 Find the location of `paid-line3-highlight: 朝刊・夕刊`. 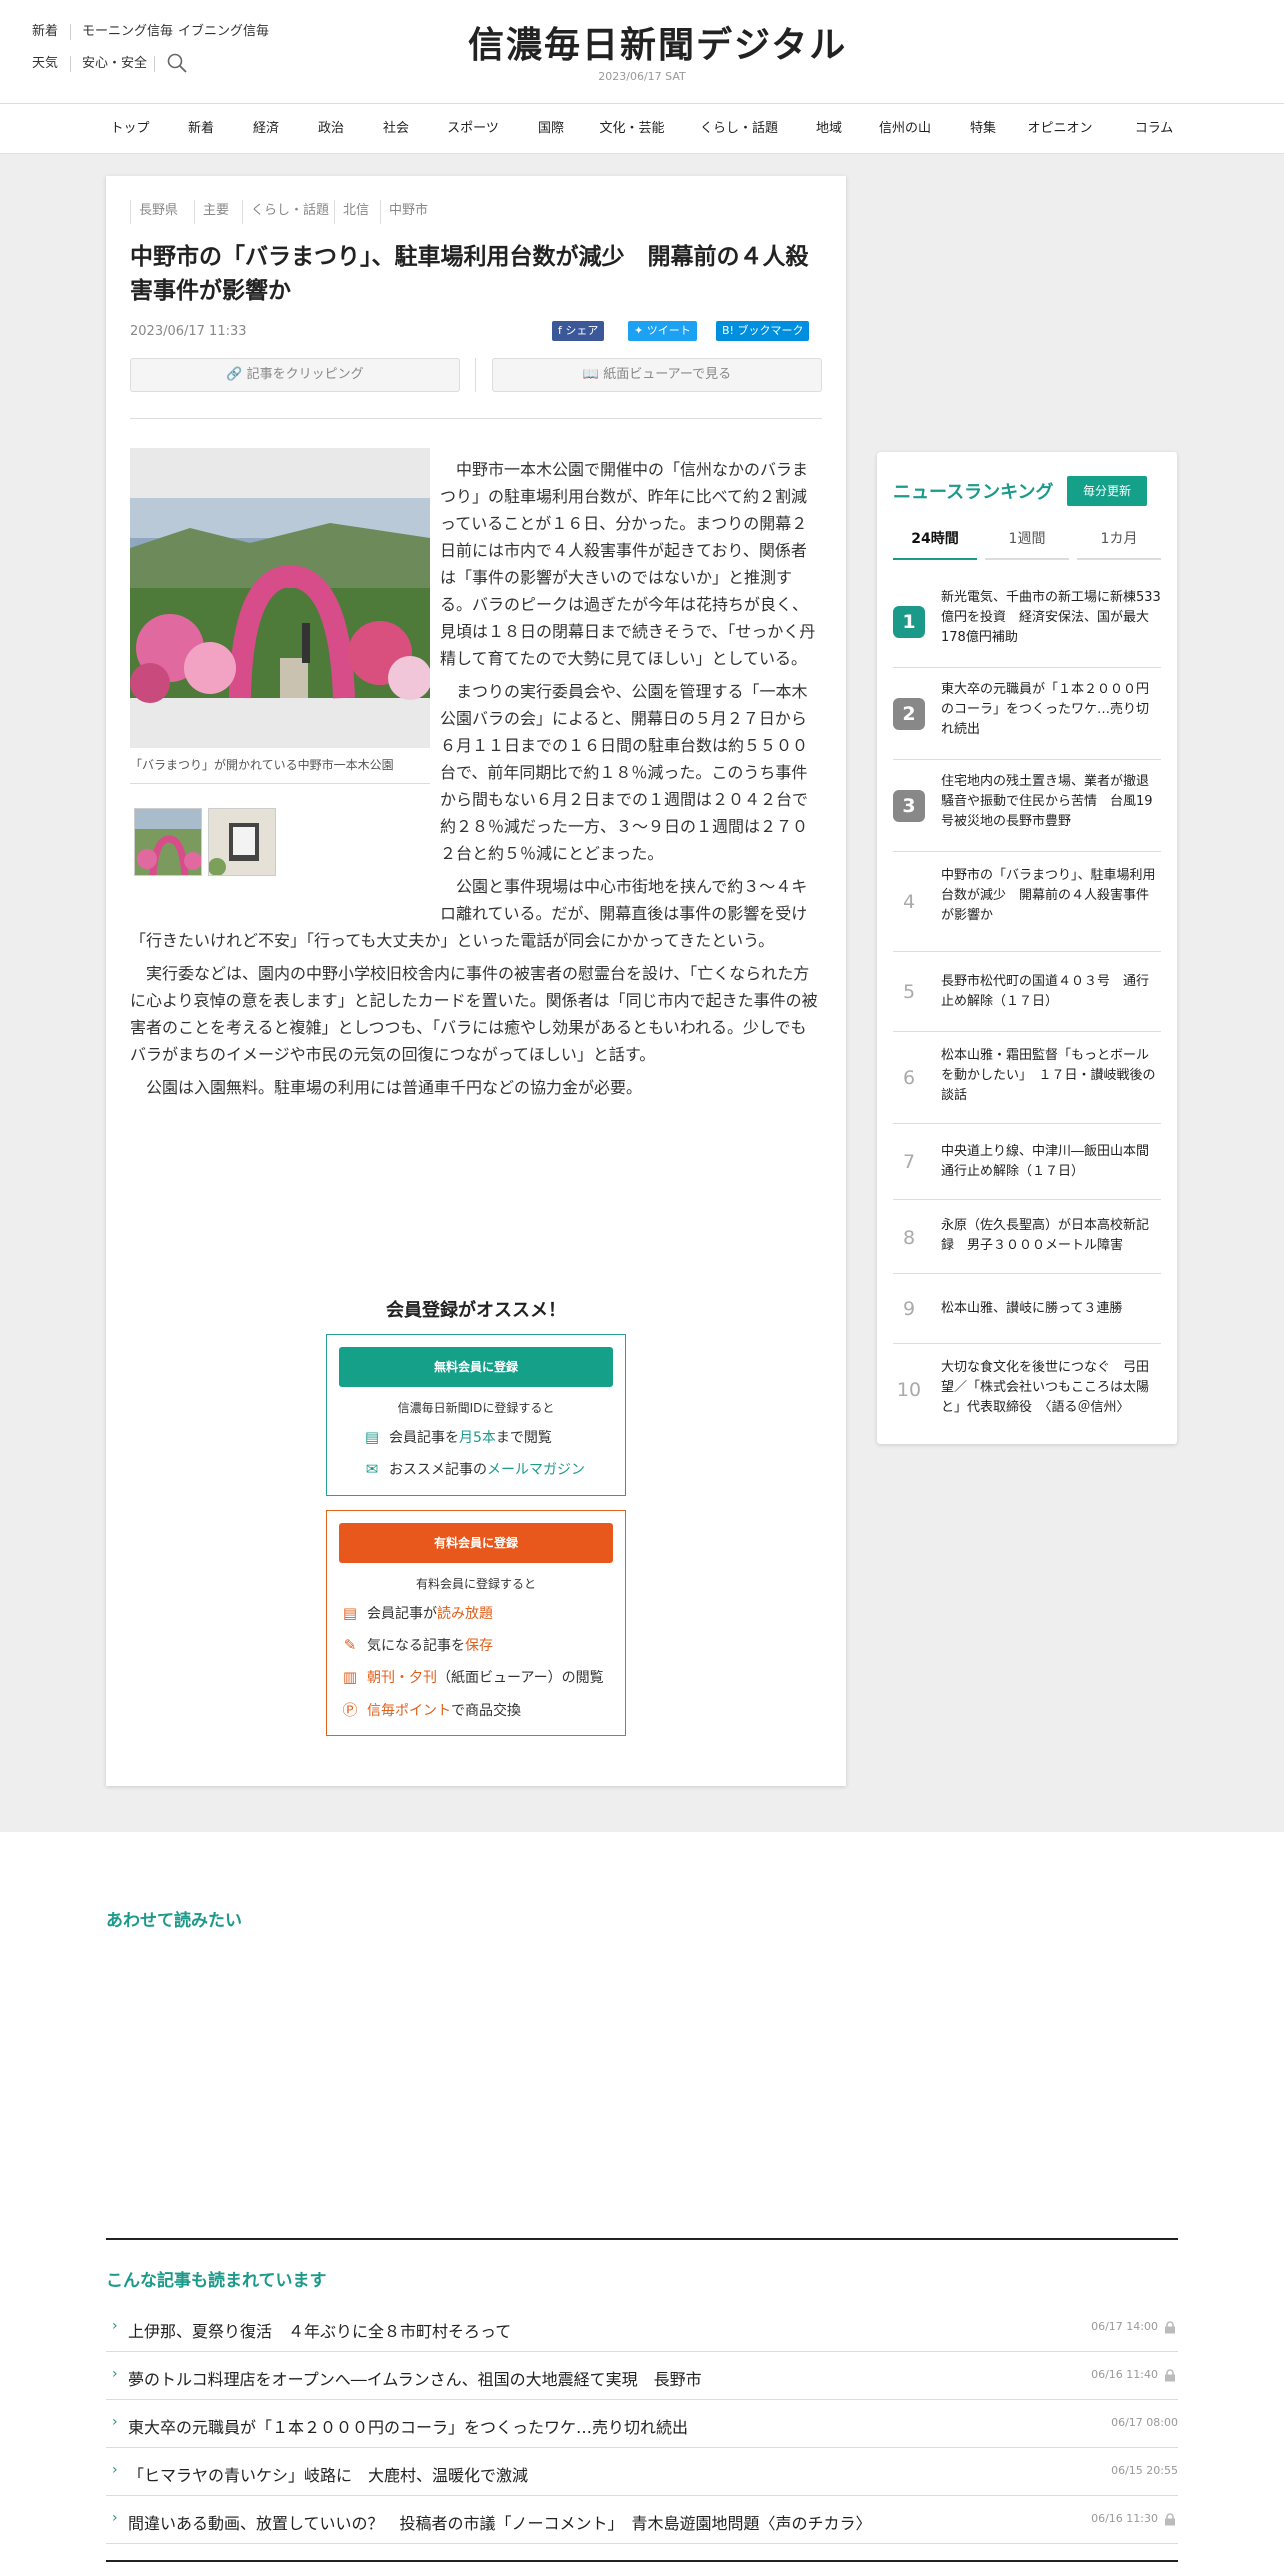

paid-line3-highlight: 朝刊・夕刊 is located at coordinates (402, 1678).